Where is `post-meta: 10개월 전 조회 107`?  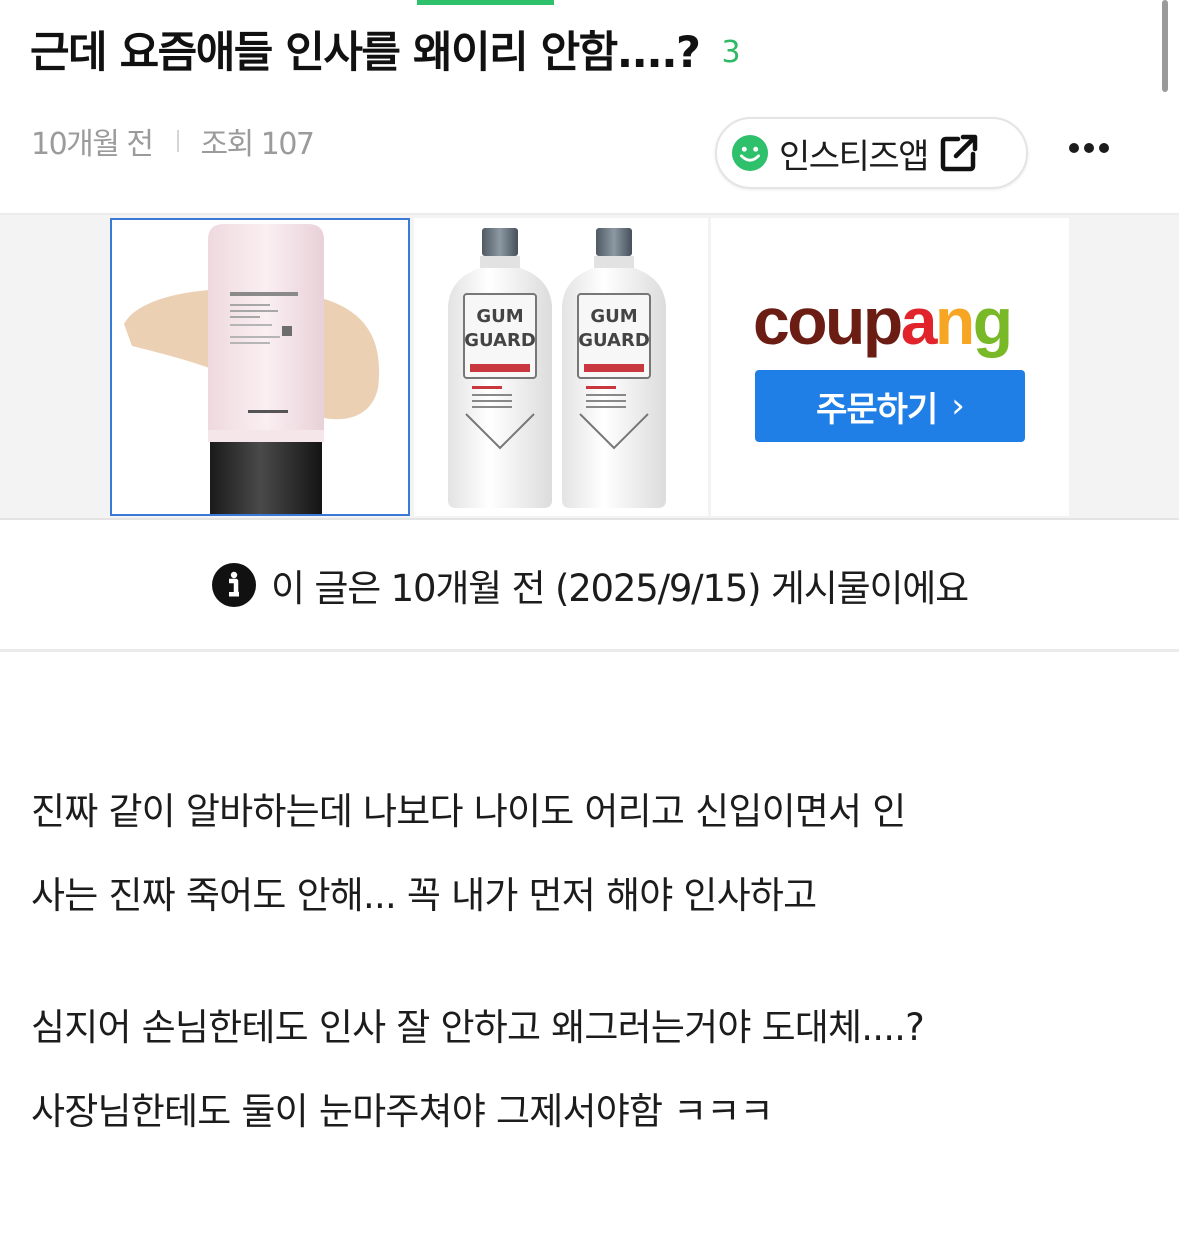 post-meta: 10개월 전 조회 107 is located at coordinates (173, 141).